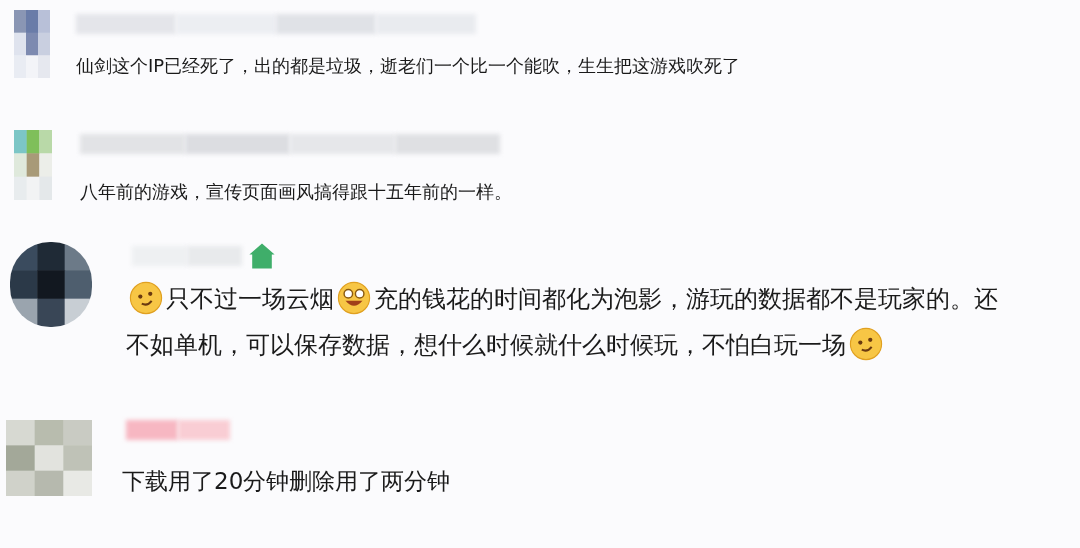  I want to click on comment-text: 仙剑这个IP已经死了，出的都是垃圾，逝老们一个比一个能吹，生生把这游戏吹死了, so click(408, 65).